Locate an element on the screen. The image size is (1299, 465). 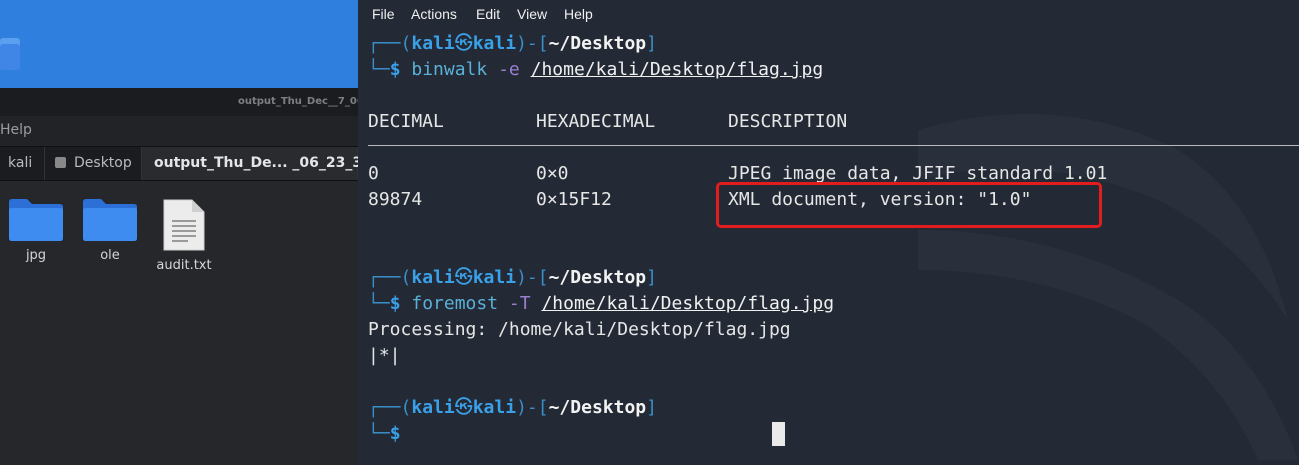
table-header: DESCRIPTION is located at coordinates (788, 121).